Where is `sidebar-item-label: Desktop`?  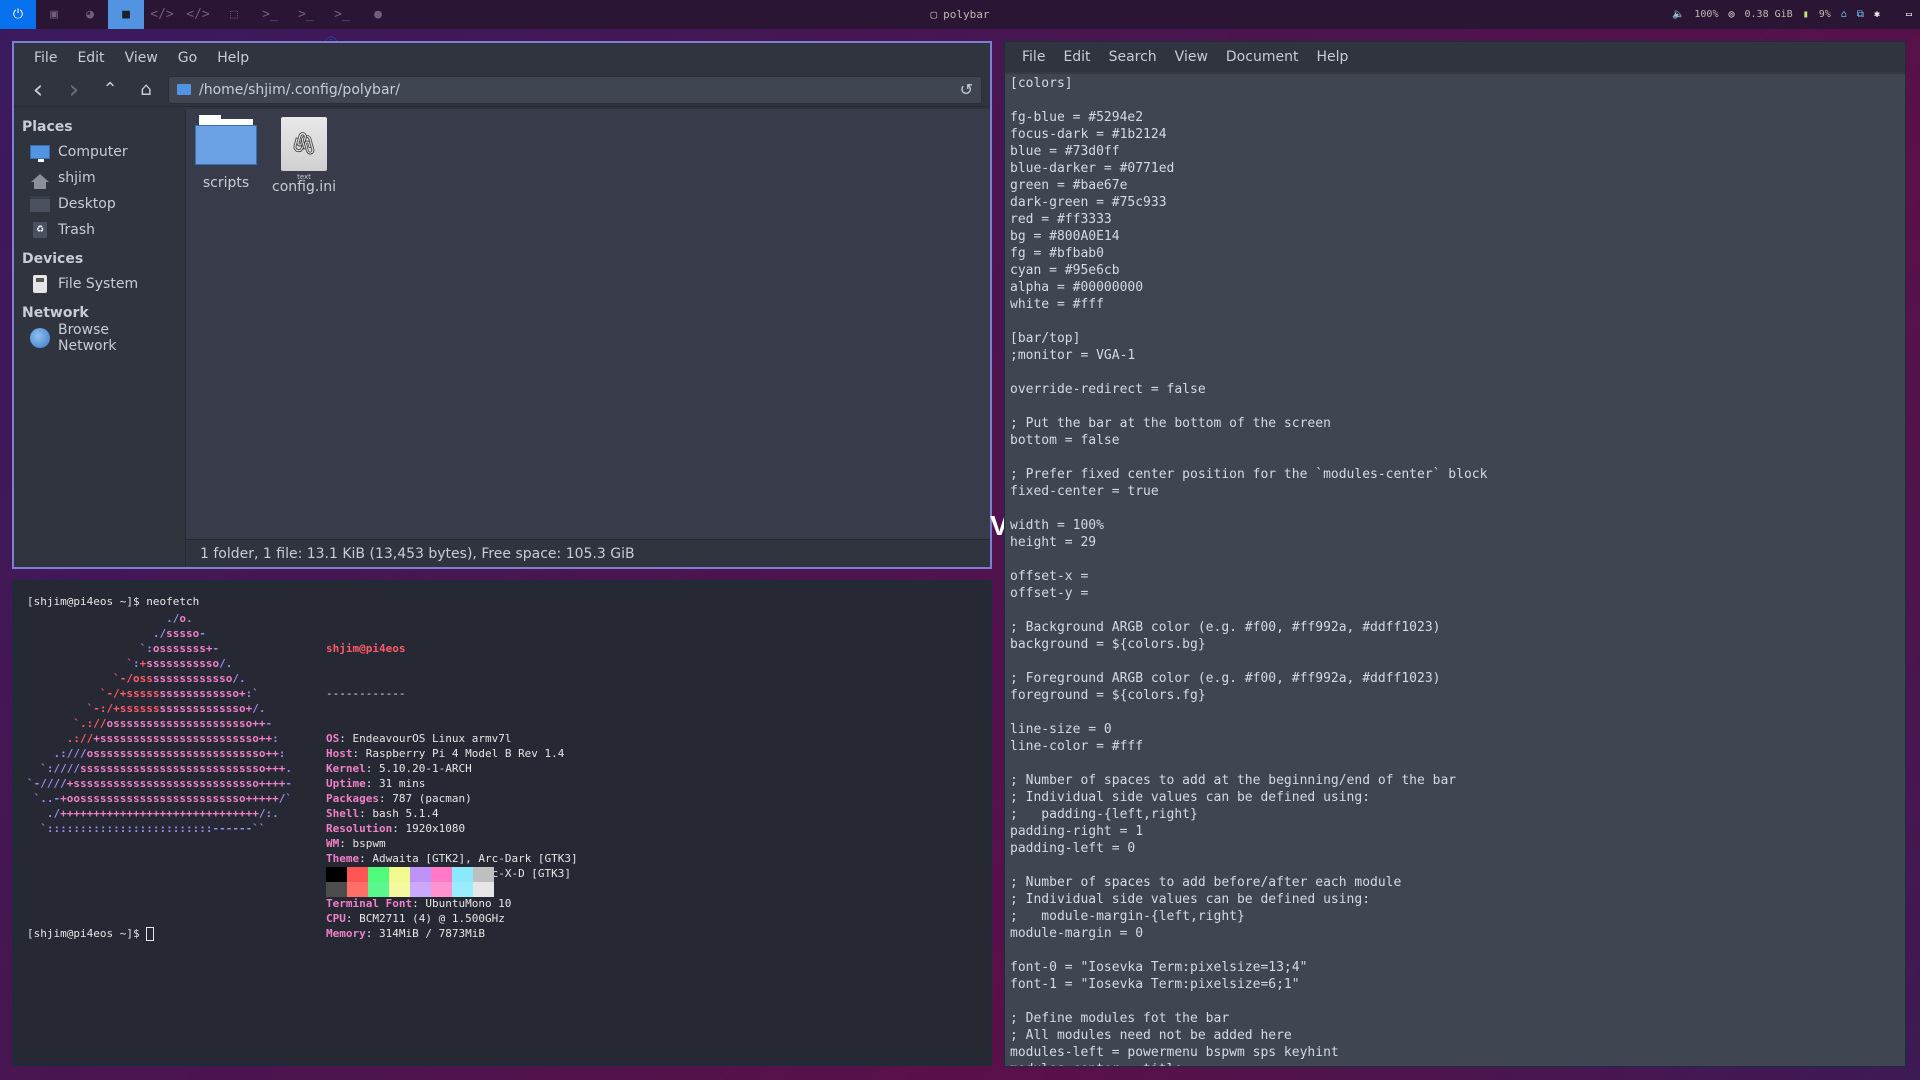
sidebar-item-label: Desktop is located at coordinates (87, 204).